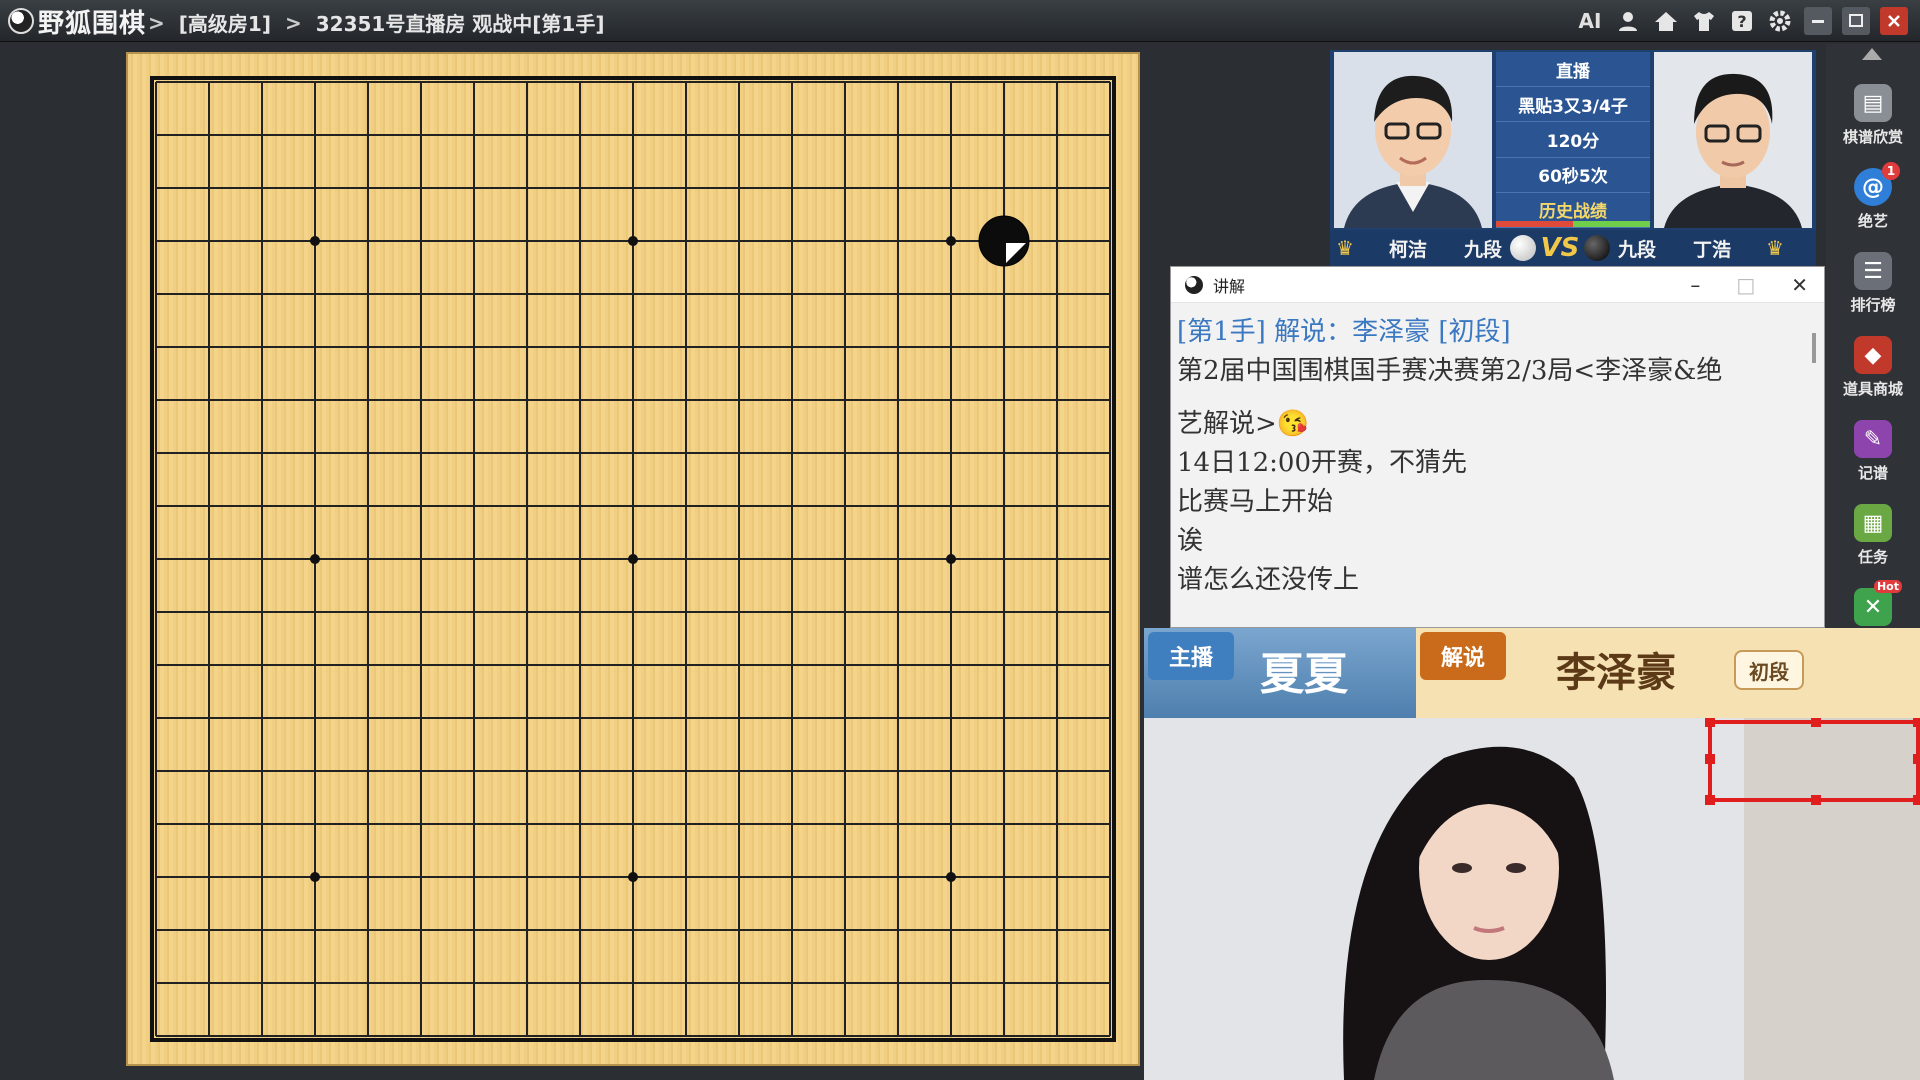  Describe the element at coordinates (1733, 140) in the screenshot. I see `right-player-avatar` at that location.